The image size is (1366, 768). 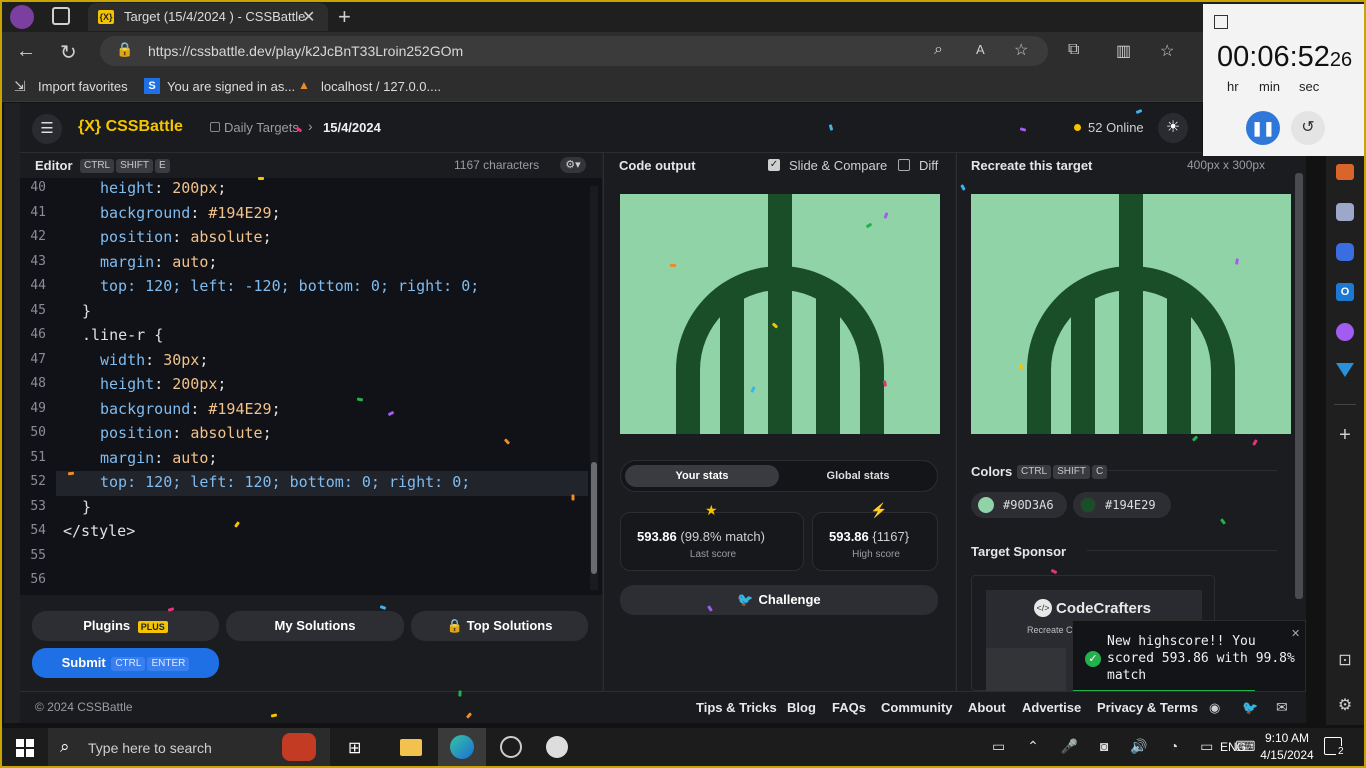 What do you see at coordinates (411, 747) in the screenshot?
I see `file-explorer-icon` at bounding box center [411, 747].